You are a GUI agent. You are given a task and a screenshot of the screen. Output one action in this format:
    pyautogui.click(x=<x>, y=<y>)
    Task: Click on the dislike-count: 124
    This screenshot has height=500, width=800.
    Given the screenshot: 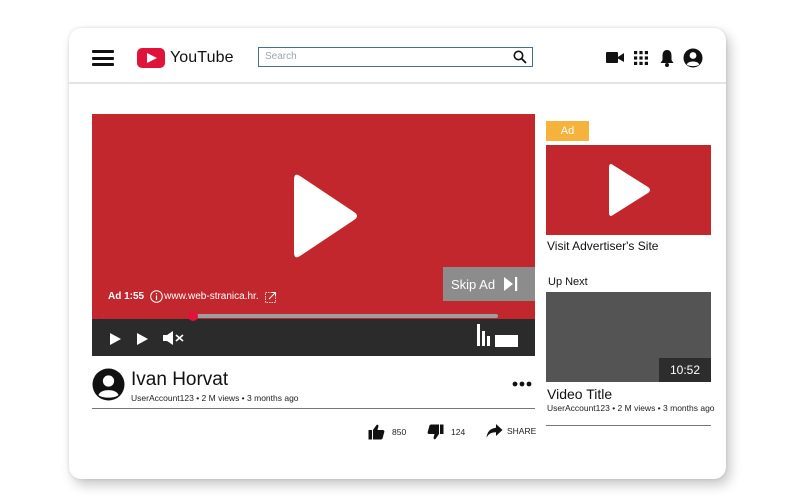 What is the action you would take?
    pyautogui.click(x=458, y=432)
    